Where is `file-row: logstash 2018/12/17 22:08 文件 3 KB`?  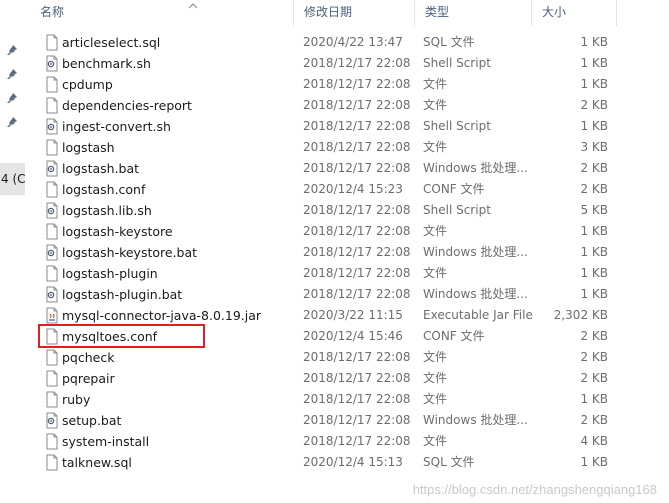 file-row: logstash 2018/12/17 22:08 文件 3 KB is located at coordinates (349, 147).